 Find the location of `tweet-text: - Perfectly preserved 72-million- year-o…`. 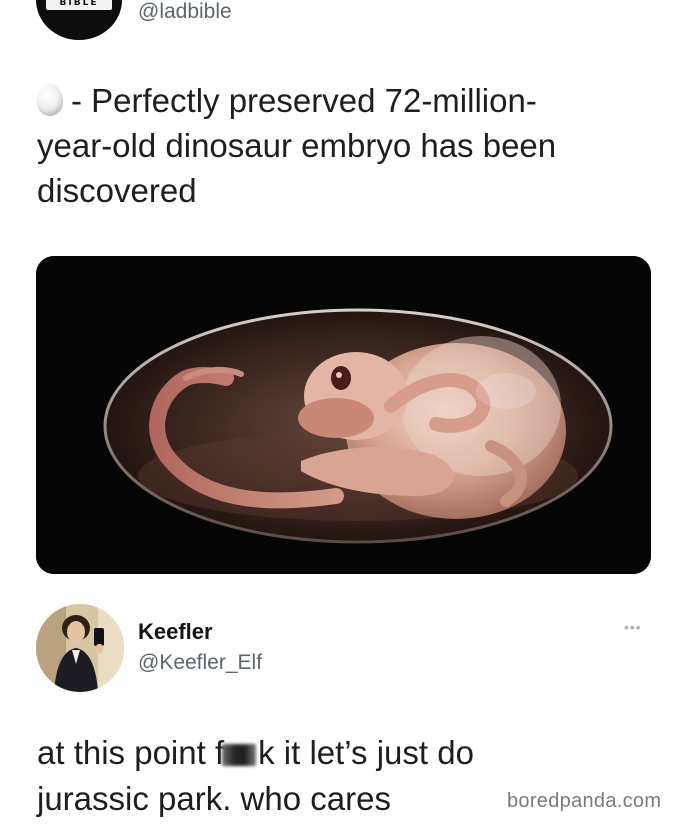

tweet-text: - Perfectly preserved 72-million- year-o… is located at coordinates (347, 145).